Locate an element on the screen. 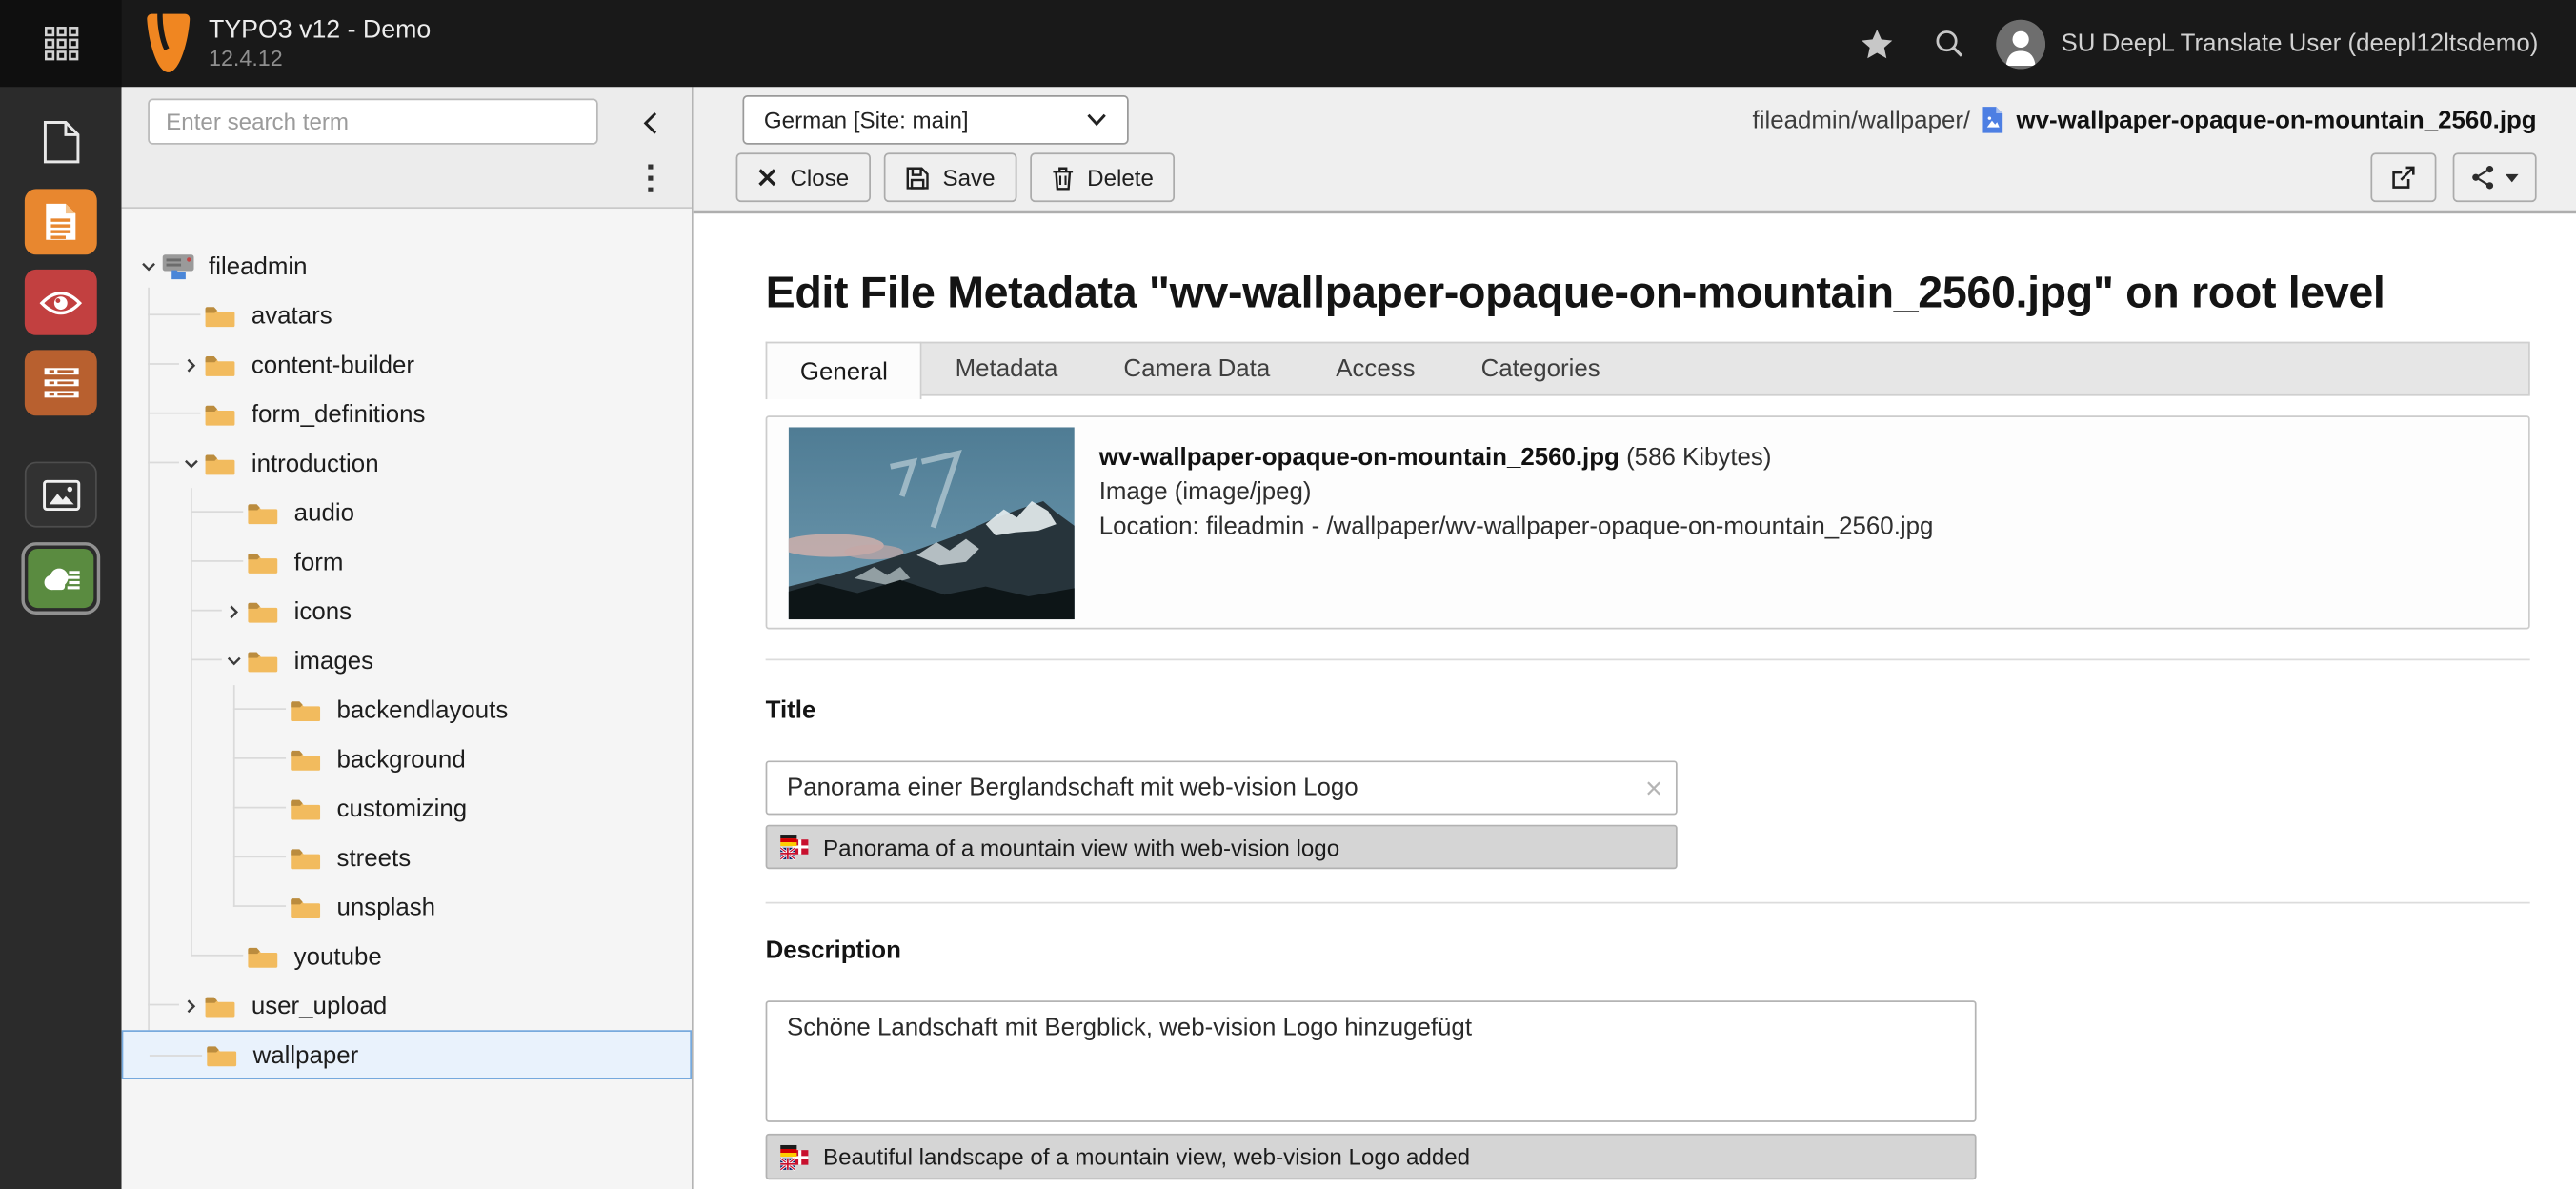 This screenshot has width=2576, height=1189. tree-item-images: images is located at coordinates (407, 660).